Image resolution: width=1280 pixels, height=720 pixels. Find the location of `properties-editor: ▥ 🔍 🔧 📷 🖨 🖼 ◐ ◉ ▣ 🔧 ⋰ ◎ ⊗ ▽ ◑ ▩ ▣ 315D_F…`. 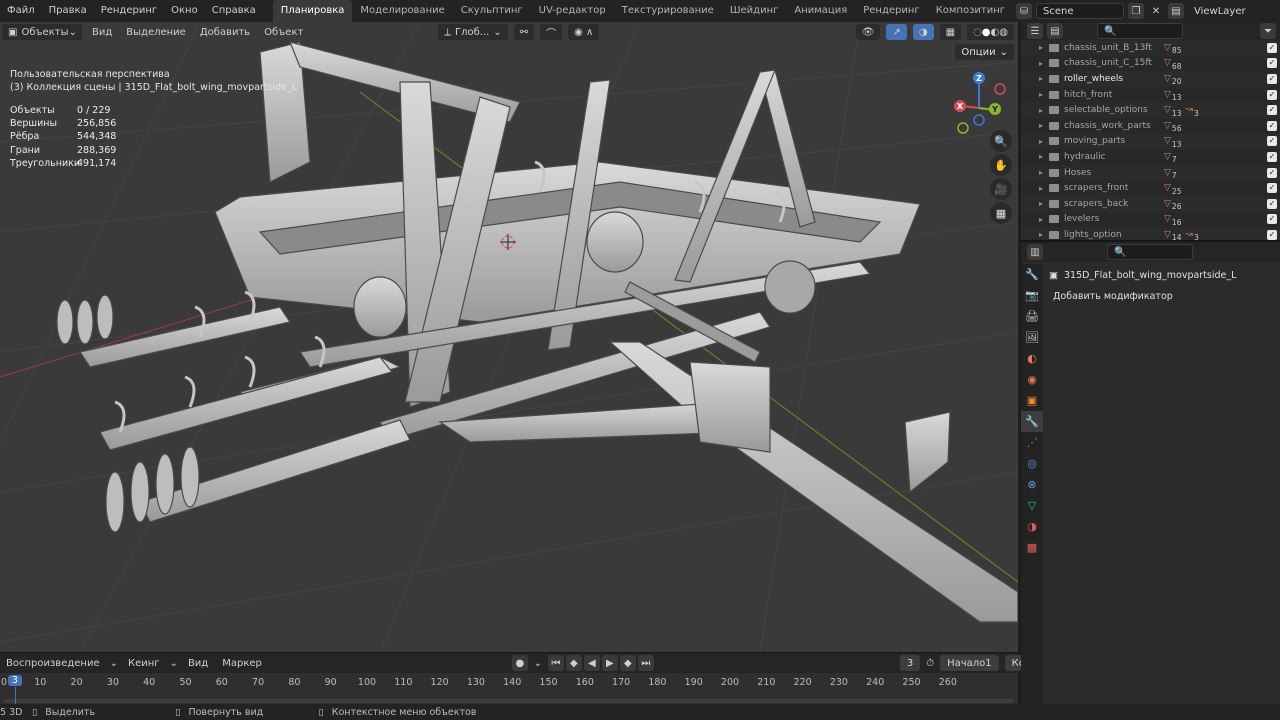

properties-editor: ▥ 🔍 🔧 📷 🖨 🖼 ◐ ◉ ▣ 🔧 ⋰ ◎ ⊗ ▽ ◑ ▩ ▣ 315D_F… is located at coordinates (1150, 472).